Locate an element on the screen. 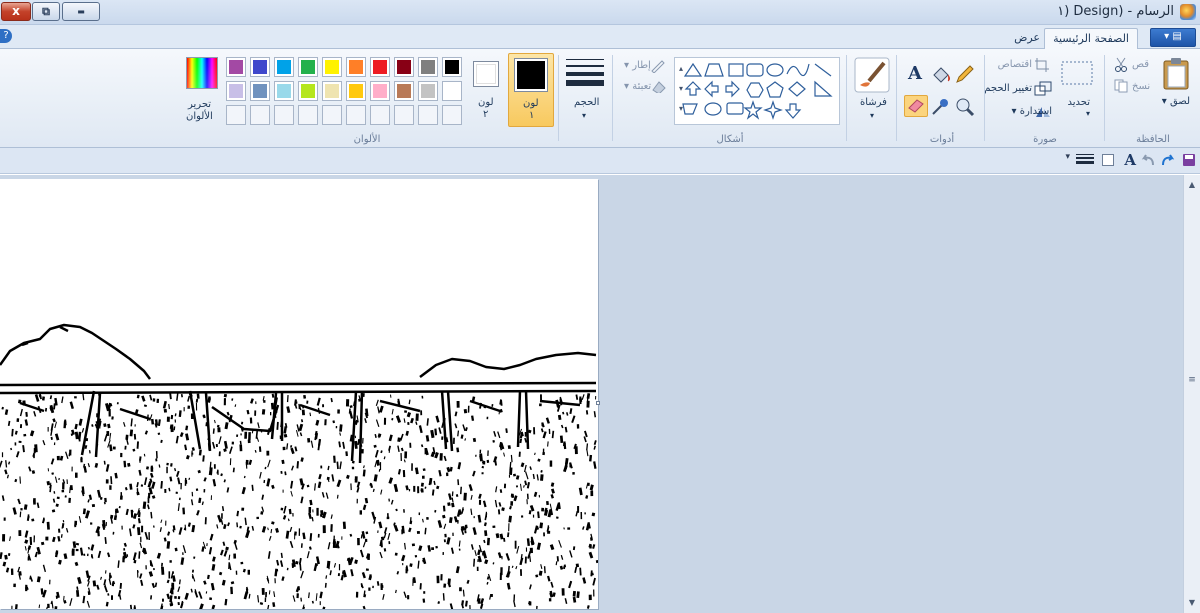 Image resolution: width=1200 pixels, height=613 pixels. line-width-icon is located at coordinates (1085, 160).